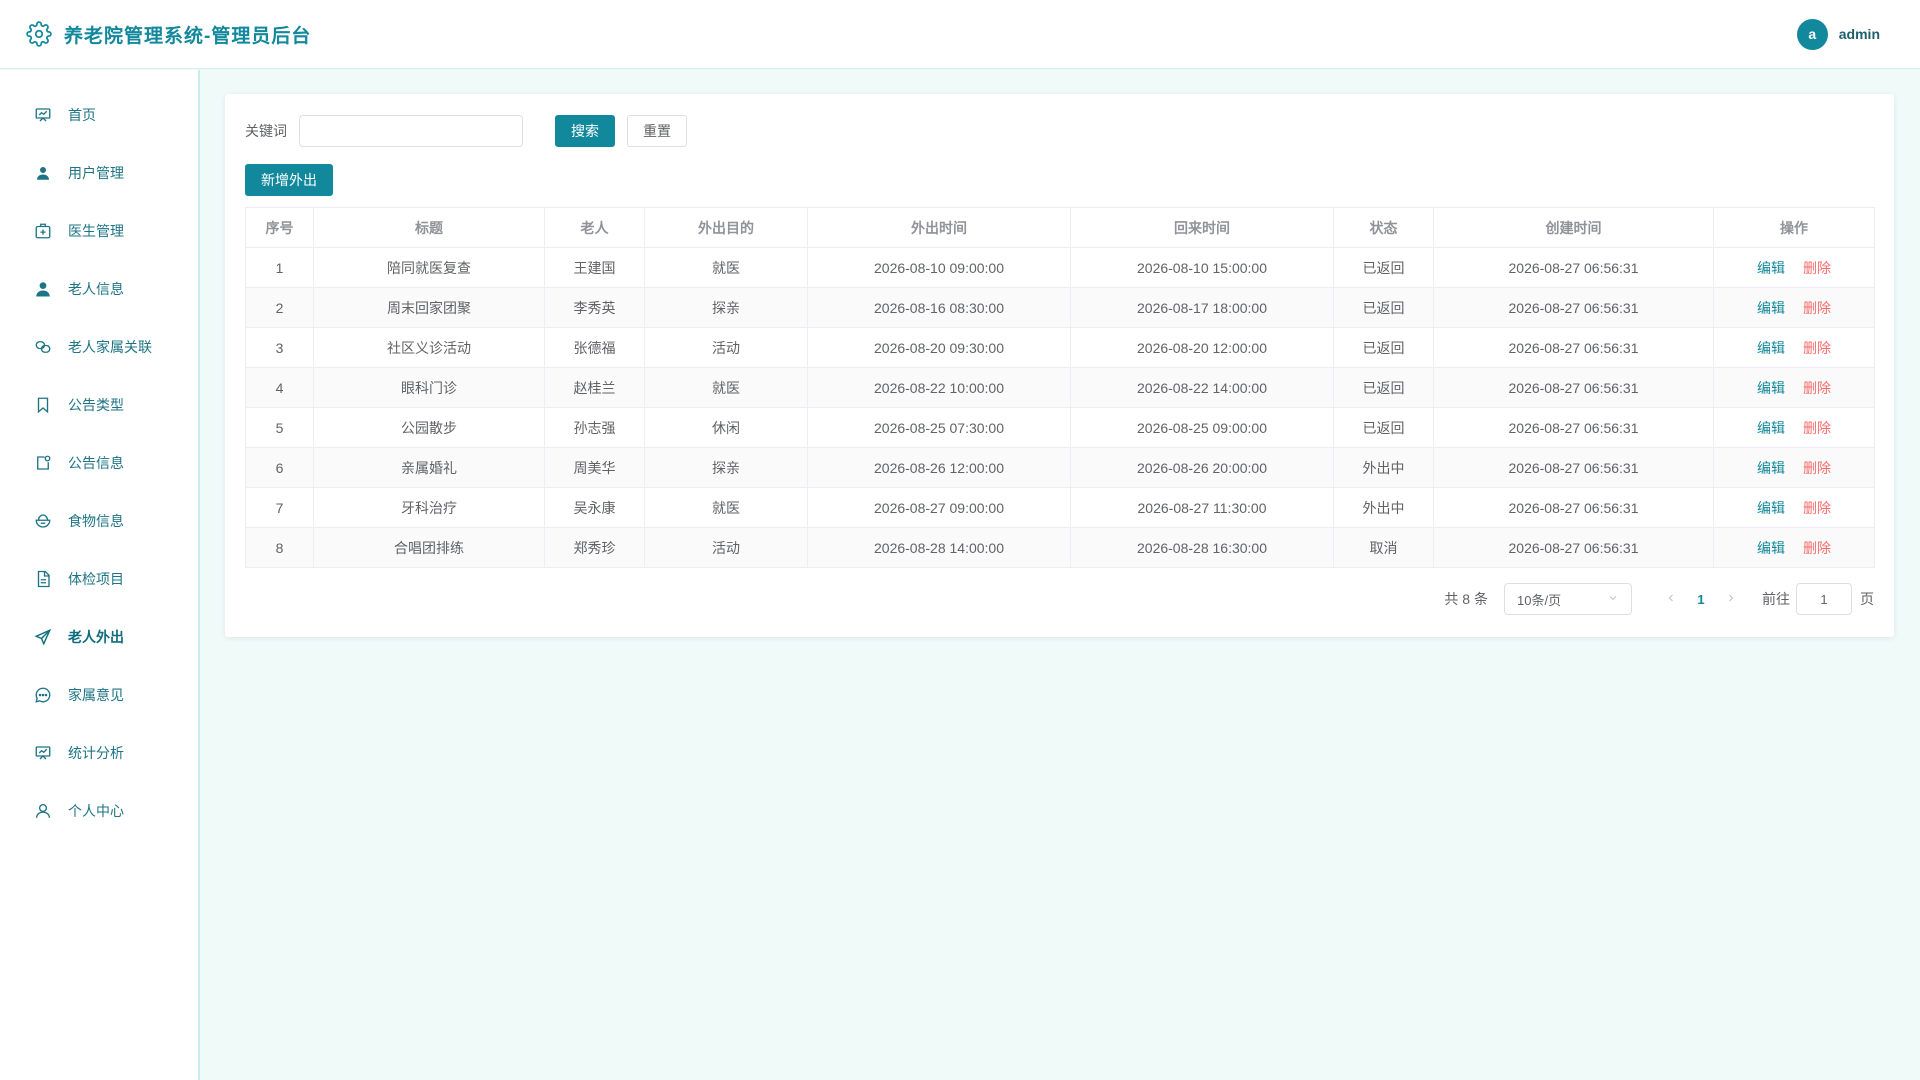 The width and height of the screenshot is (1920, 1080). What do you see at coordinates (429, 227) in the screenshot?
I see `column-header: 标题` at bounding box center [429, 227].